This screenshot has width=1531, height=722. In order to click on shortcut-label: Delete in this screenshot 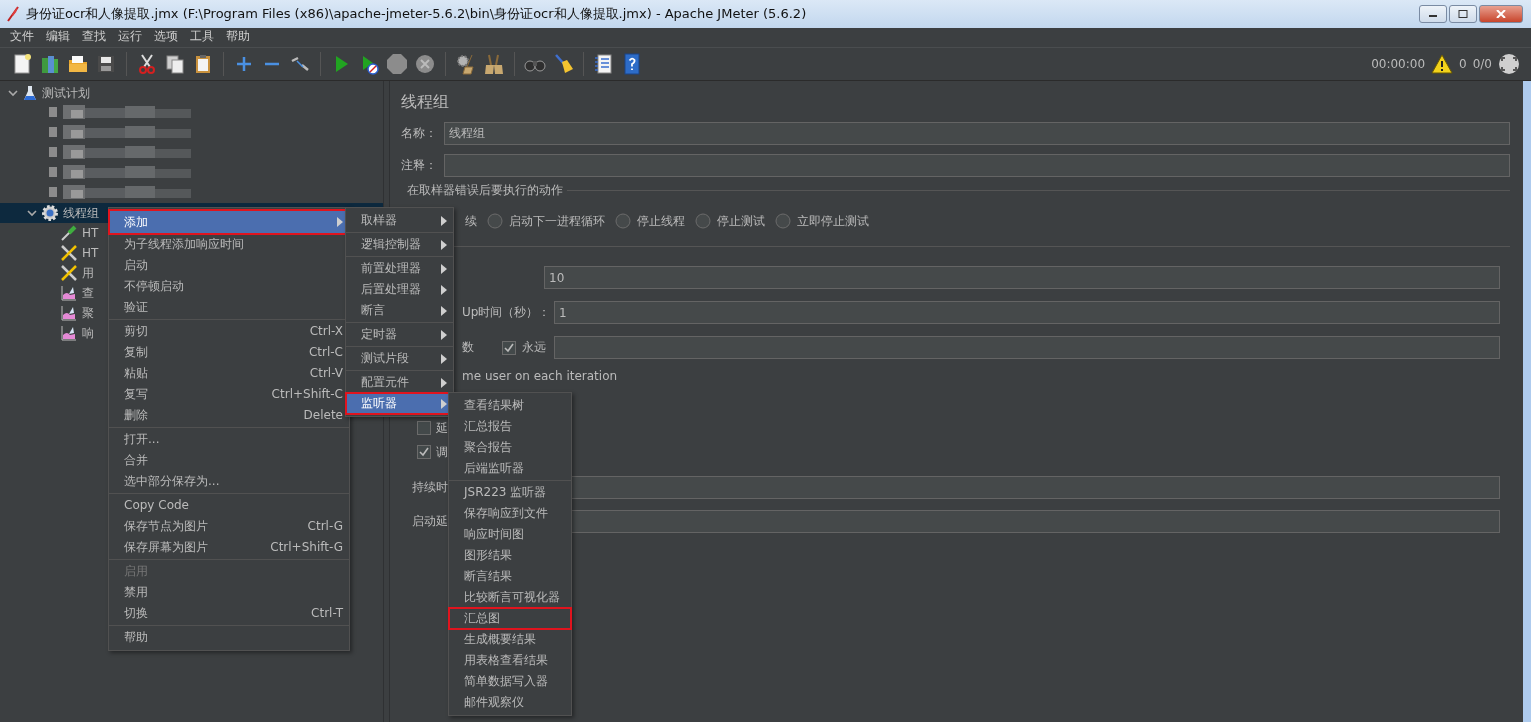, I will do `click(323, 415)`.